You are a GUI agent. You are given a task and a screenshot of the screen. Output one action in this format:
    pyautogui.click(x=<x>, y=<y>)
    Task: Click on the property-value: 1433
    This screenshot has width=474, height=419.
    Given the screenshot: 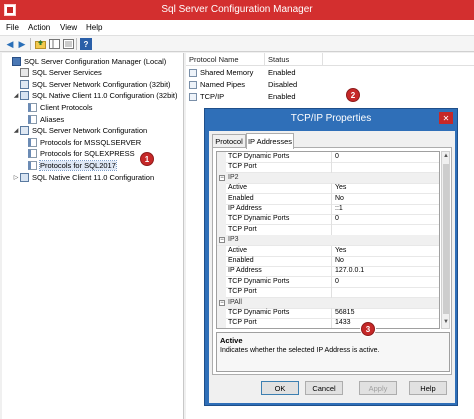 What is the action you would take?
    pyautogui.click(x=343, y=322)
    